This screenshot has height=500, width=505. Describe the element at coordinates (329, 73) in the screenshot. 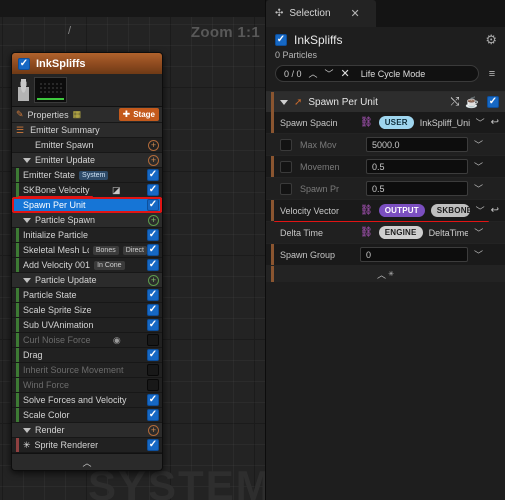

I see `nav-down-icon: ﹀` at that location.